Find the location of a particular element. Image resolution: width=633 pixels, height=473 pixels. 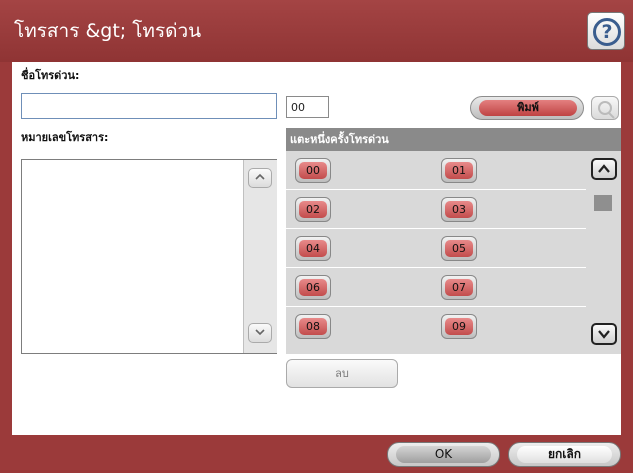

speed-dial-button-07: 07 is located at coordinates (459, 287).